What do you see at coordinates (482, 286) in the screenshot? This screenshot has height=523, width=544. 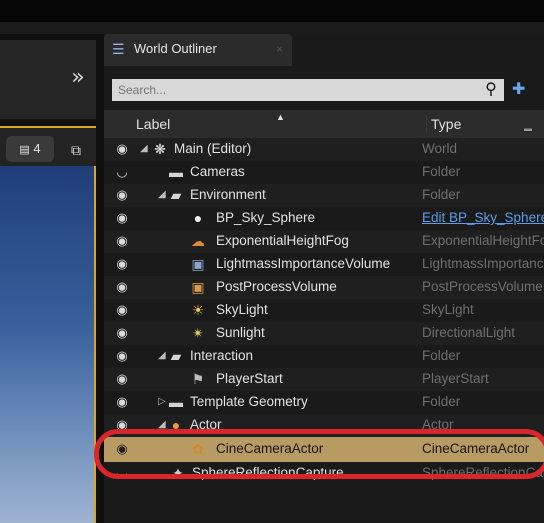 I see `row-type: PostProcessVolume` at bounding box center [482, 286].